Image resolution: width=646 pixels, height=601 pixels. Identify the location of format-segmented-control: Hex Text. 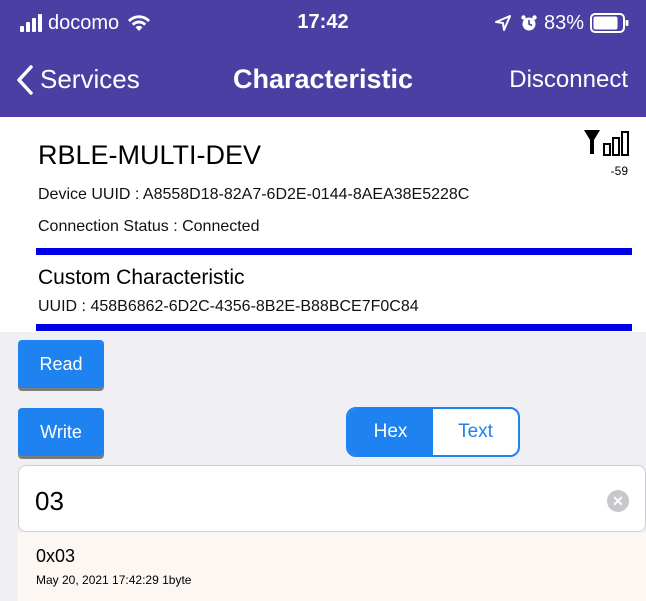
(433, 432).